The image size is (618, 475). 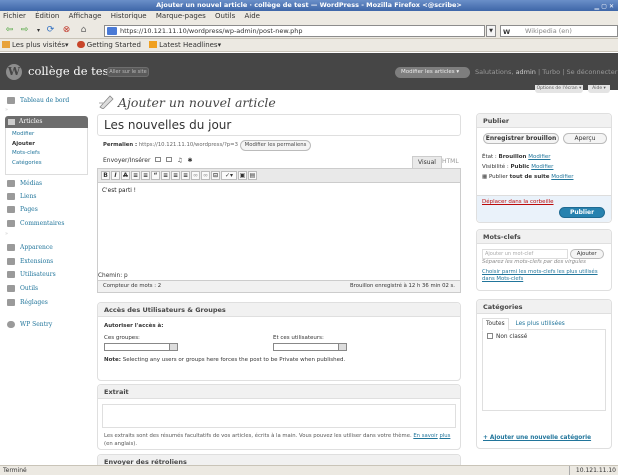 I want to click on add-video-icon, so click(x=169, y=159).